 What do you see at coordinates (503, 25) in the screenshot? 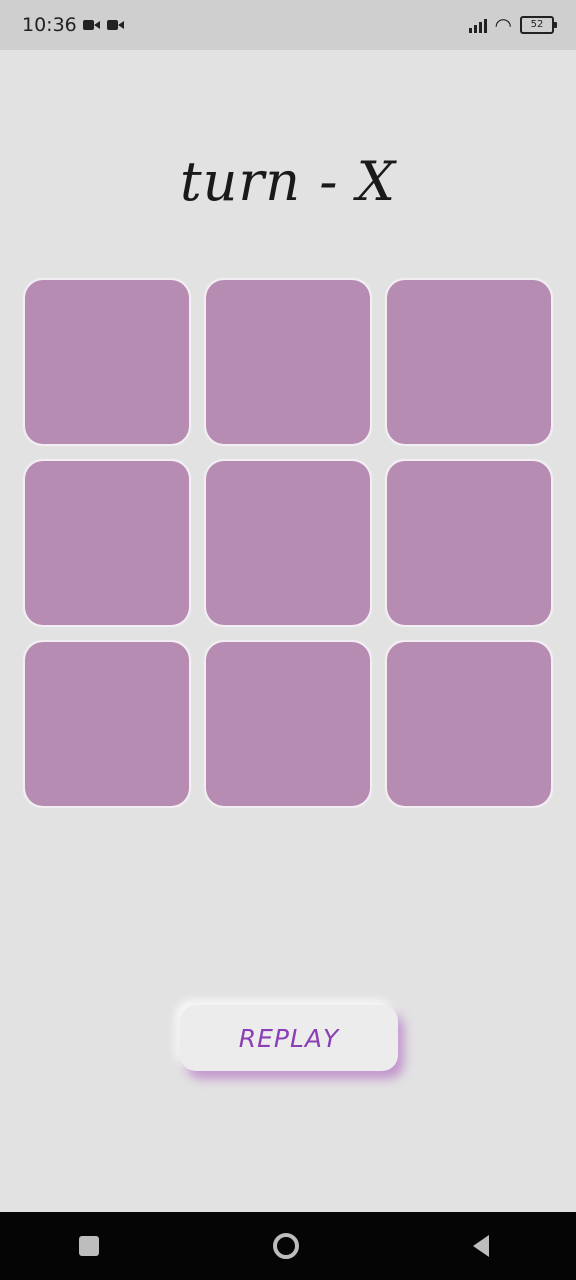
I see `wifi-icon: ◠` at bounding box center [503, 25].